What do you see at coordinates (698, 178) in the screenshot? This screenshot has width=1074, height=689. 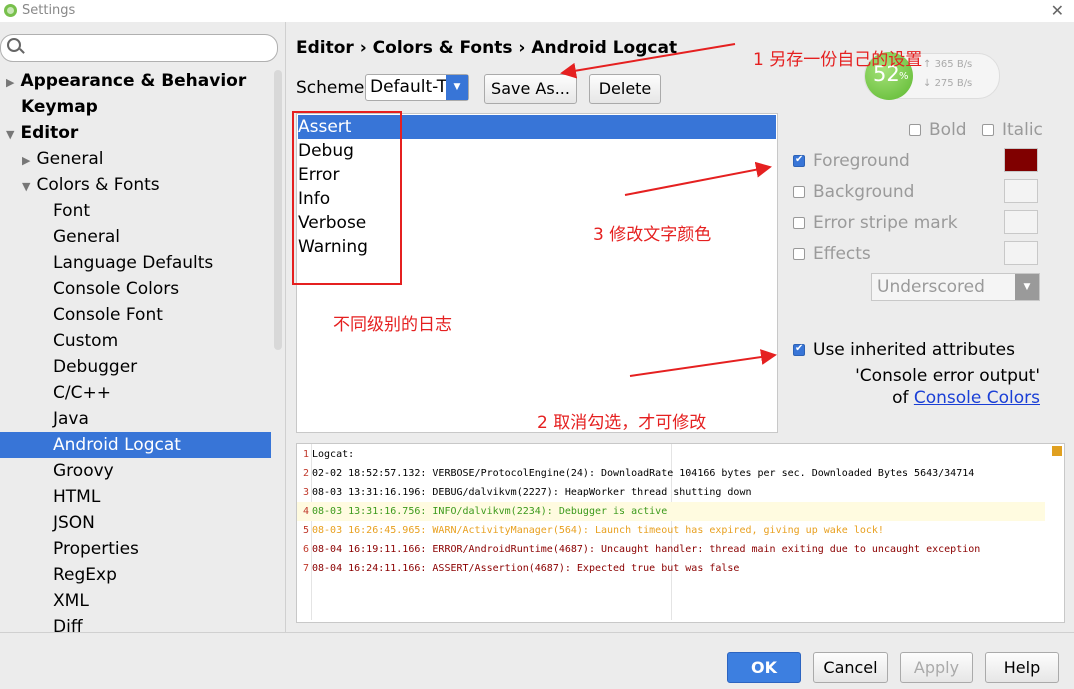 I see `arrow-to-foreground` at bounding box center [698, 178].